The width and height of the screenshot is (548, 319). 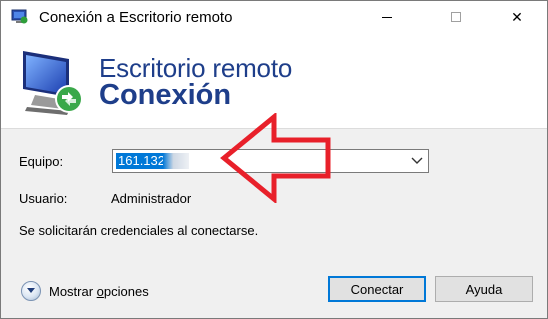 I want to click on window-title: Conexión a Escritorio remoto, so click(x=136, y=17).